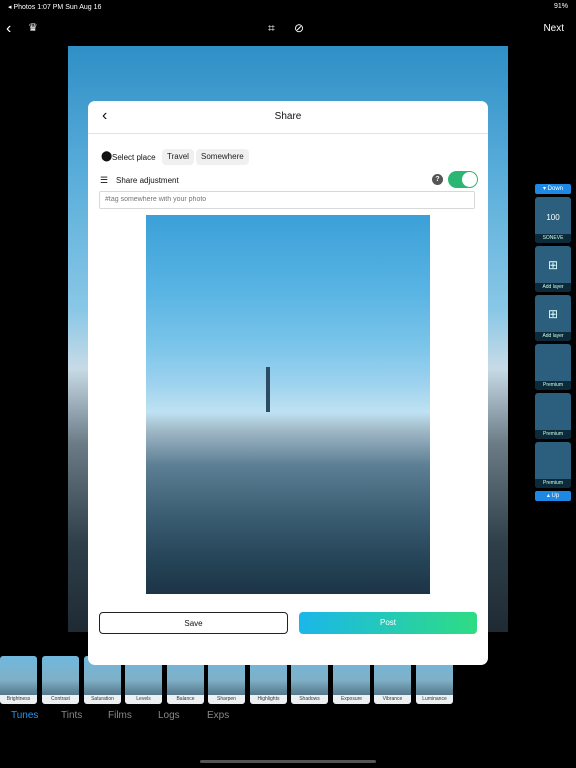  I want to click on toggle-knob, so click(469, 179).